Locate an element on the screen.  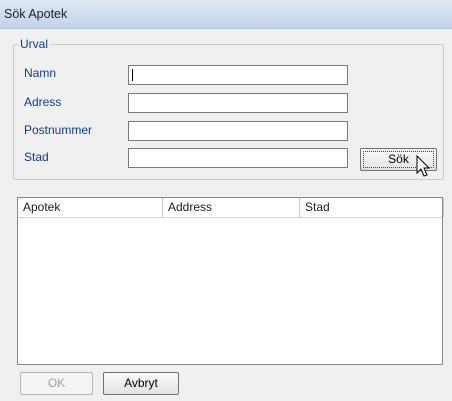
name-input is located at coordinates (238, 75).